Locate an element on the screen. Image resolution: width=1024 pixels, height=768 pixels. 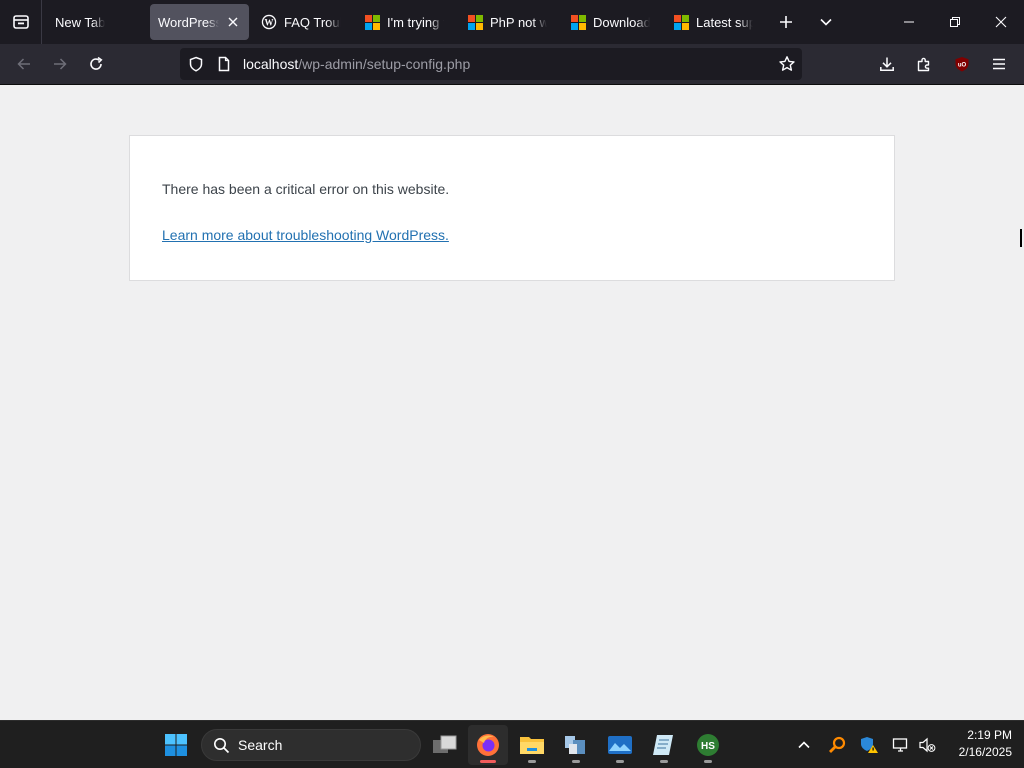
reload-button is located at coordinates (96, 64).